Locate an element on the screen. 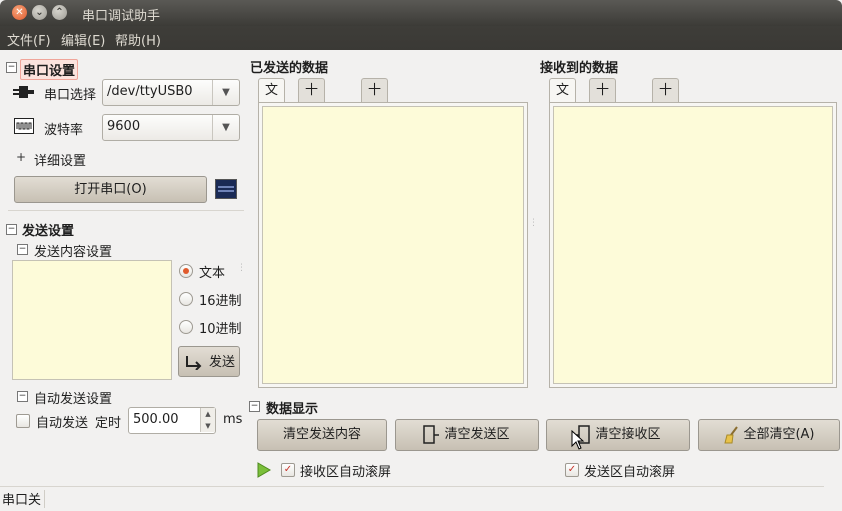  divider is located at coordinates (126, 210).